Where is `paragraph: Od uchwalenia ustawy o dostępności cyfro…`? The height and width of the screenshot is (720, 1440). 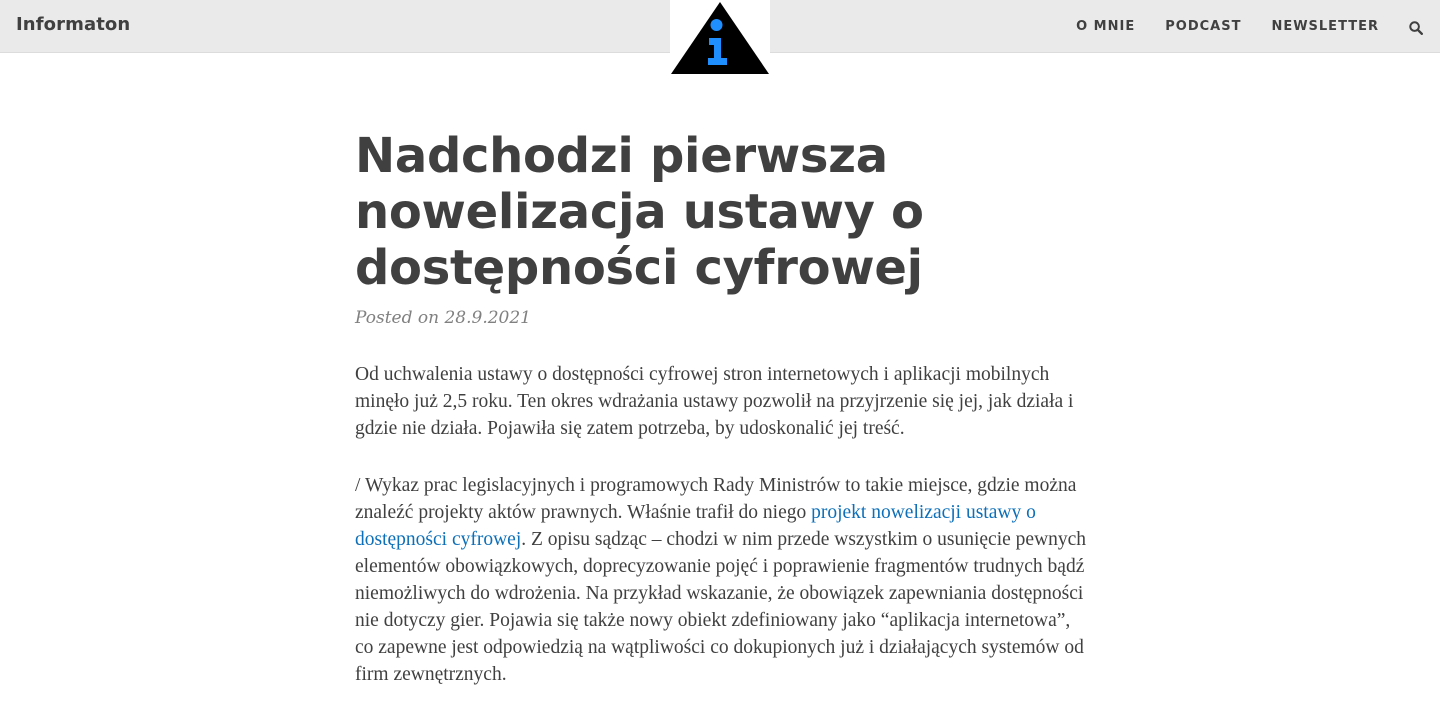
paragraph: Od uchwalenia ustawy o dostępności cyfro… is located at coordinates (714, 401).